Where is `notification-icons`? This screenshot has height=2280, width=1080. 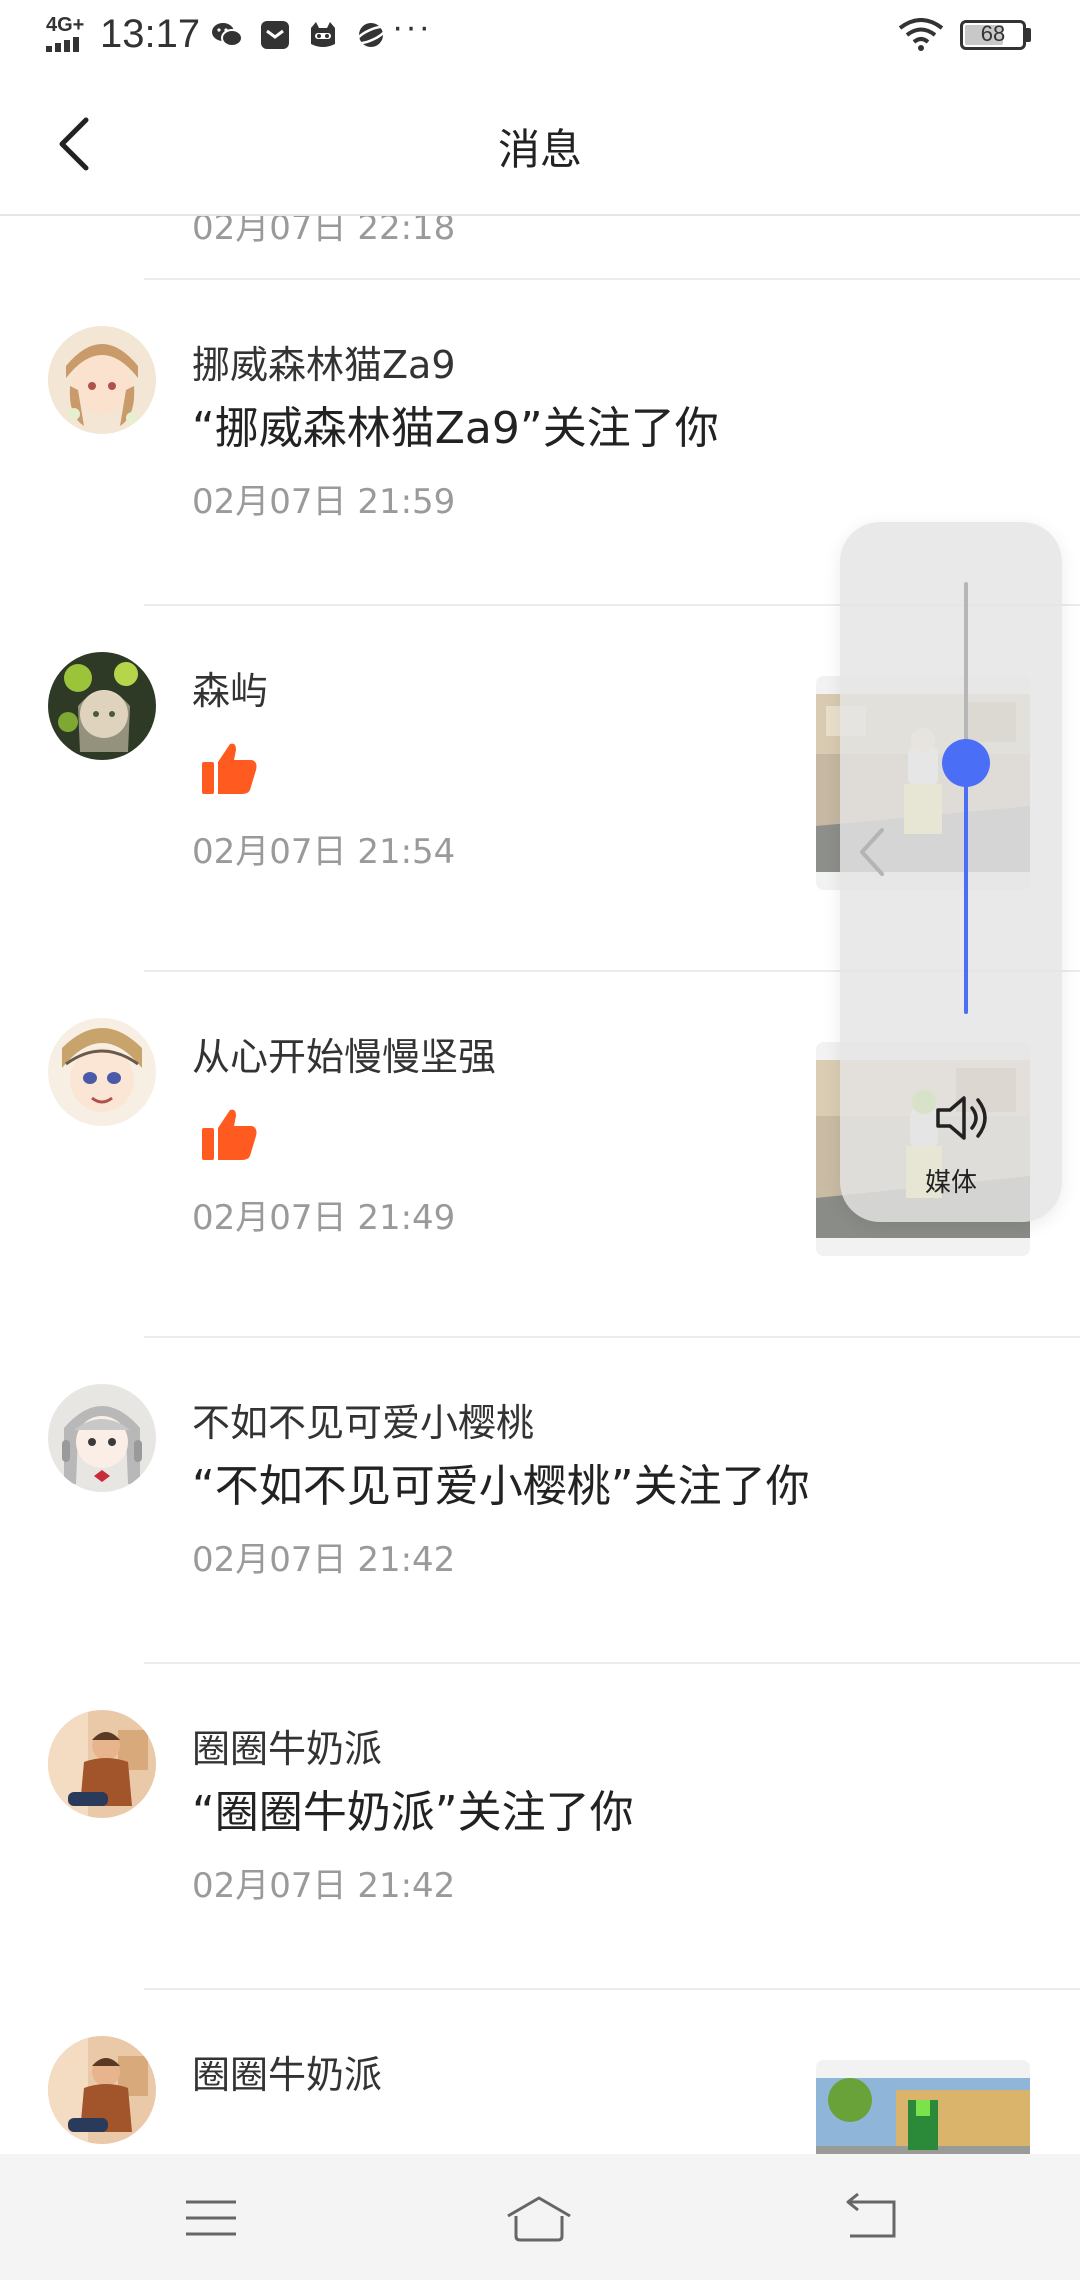 notification-icons is located at coordinates (299, 35).